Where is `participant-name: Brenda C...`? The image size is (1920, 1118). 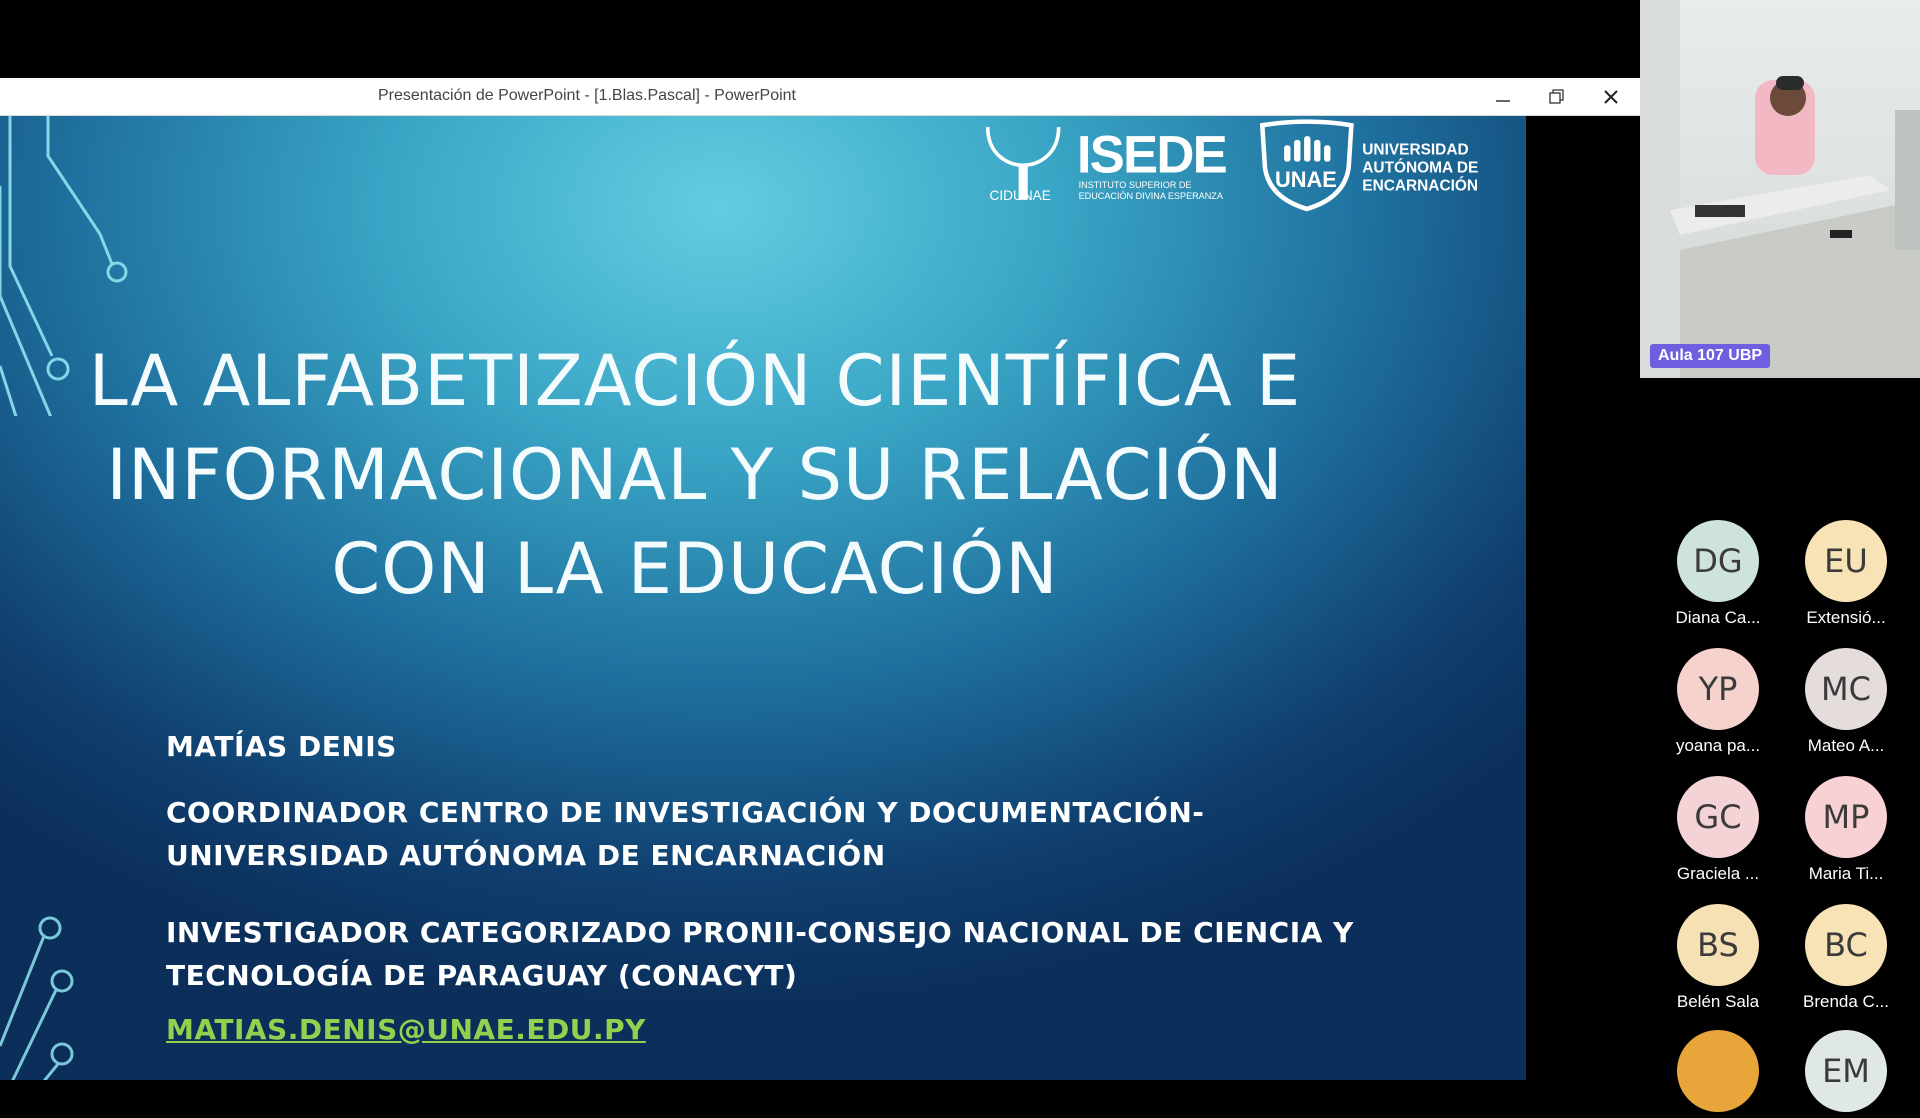
participant-name: Brenda C... is located at coordinates (1846, 1001).